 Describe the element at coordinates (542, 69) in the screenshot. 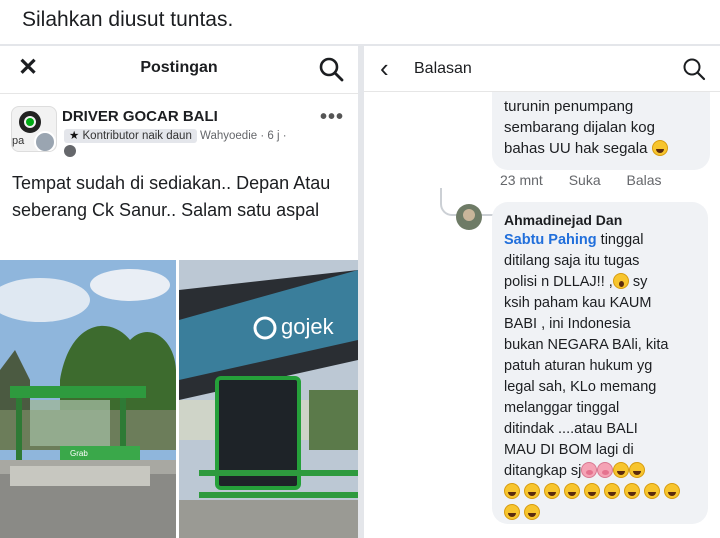

I see `replies-header: ‹ Balasan` at that location.